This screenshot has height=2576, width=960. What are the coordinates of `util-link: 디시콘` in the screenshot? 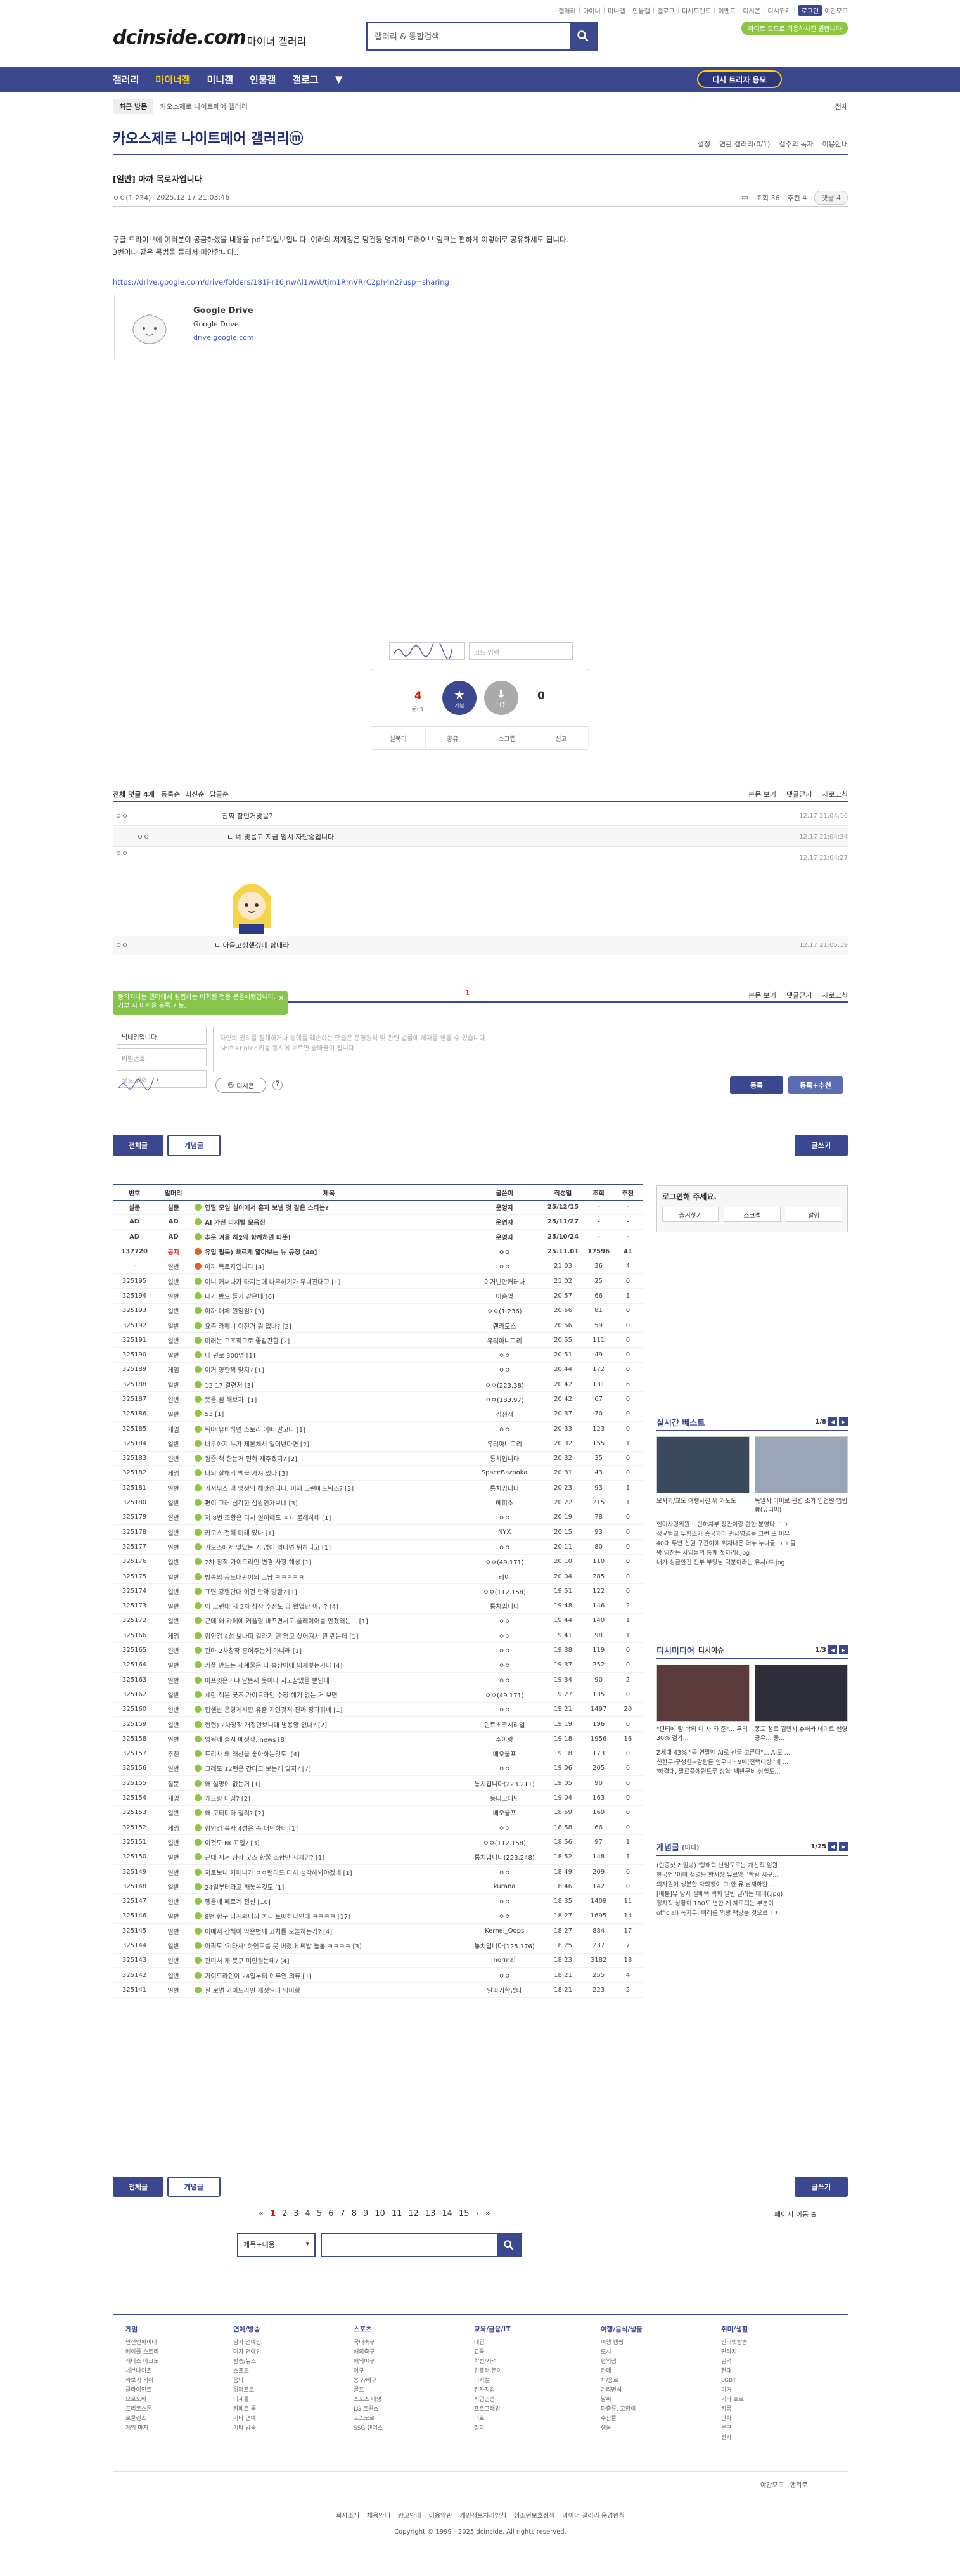 It's located at (751, 10).